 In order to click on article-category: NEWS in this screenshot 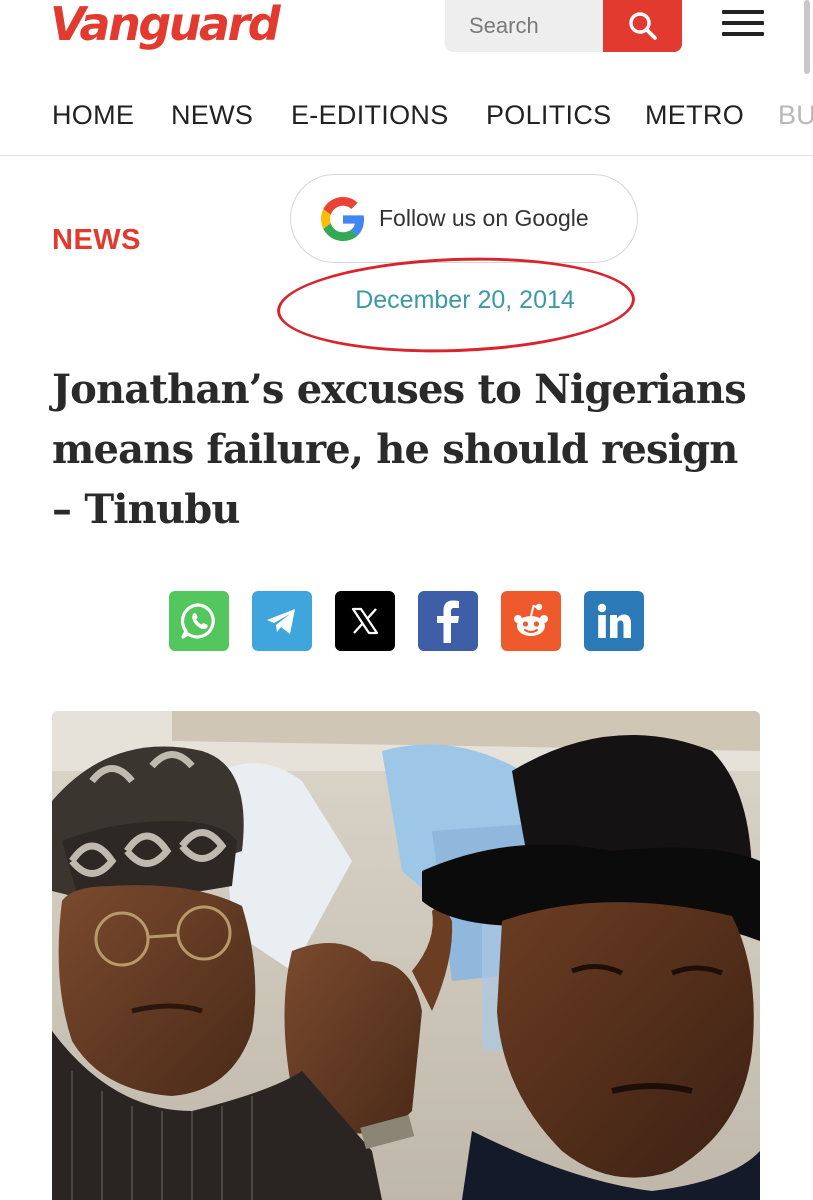, I will do `click(96, 240)`.